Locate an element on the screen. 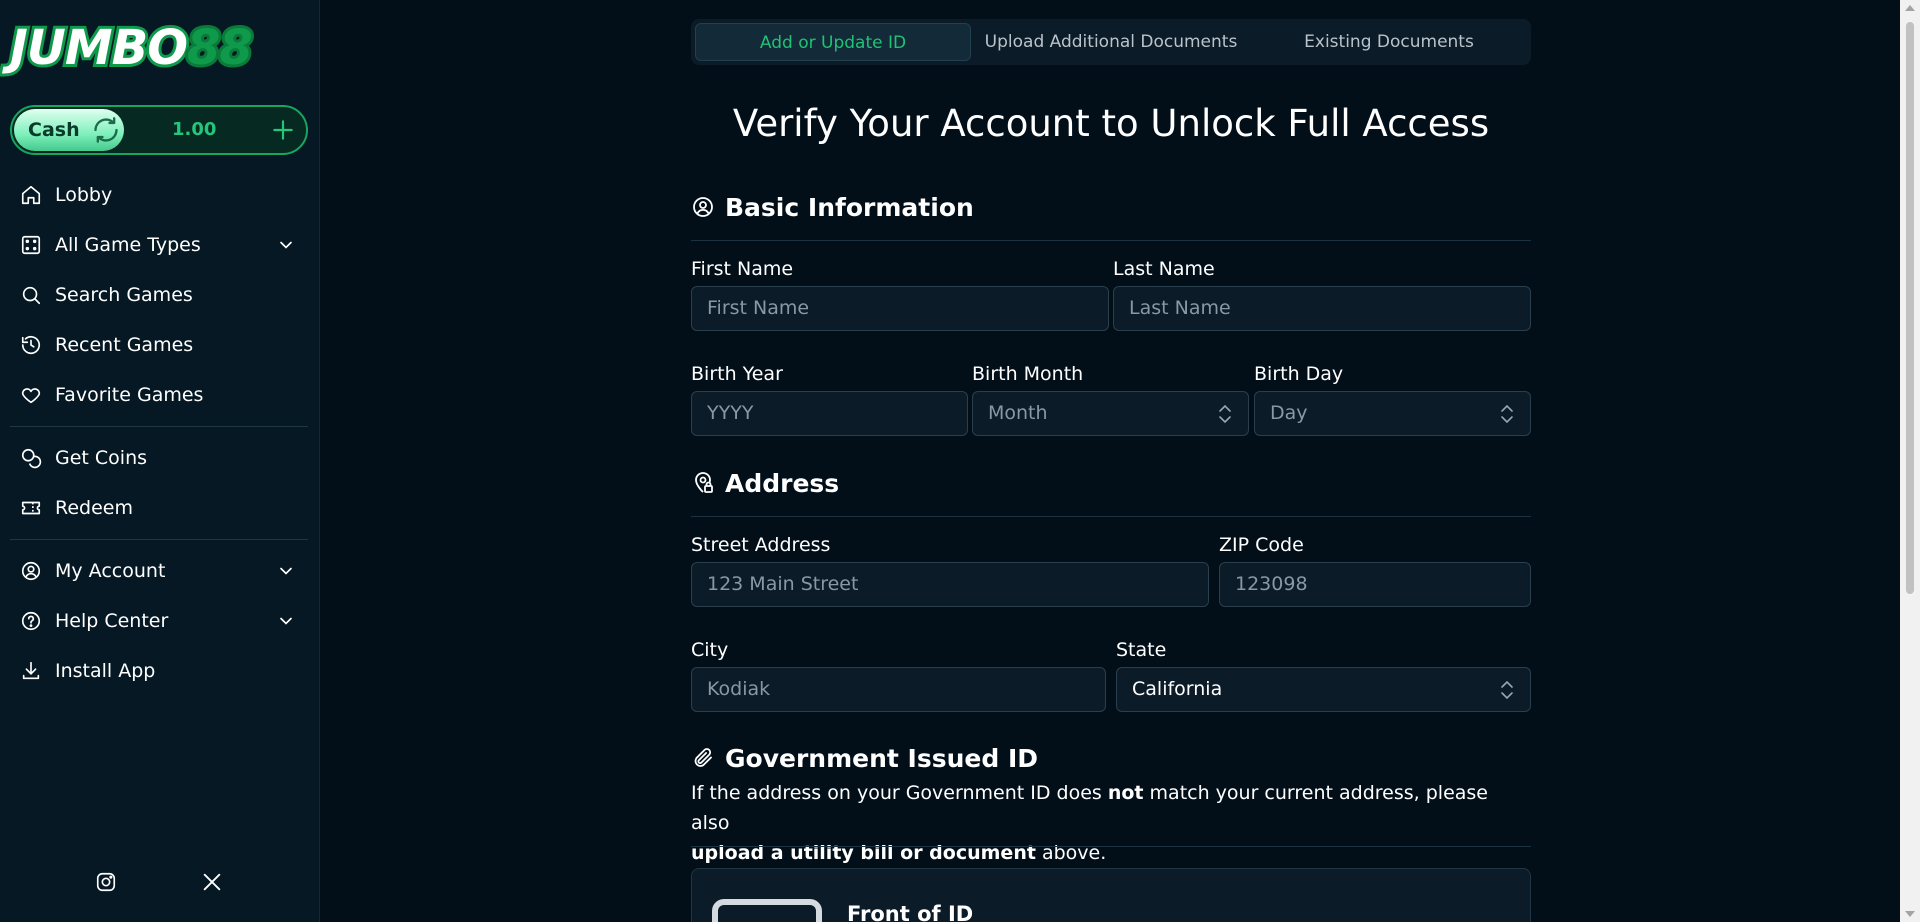 The image size is (1920, 922). street-address-label: Street Address is located at coordinates (761, 545).